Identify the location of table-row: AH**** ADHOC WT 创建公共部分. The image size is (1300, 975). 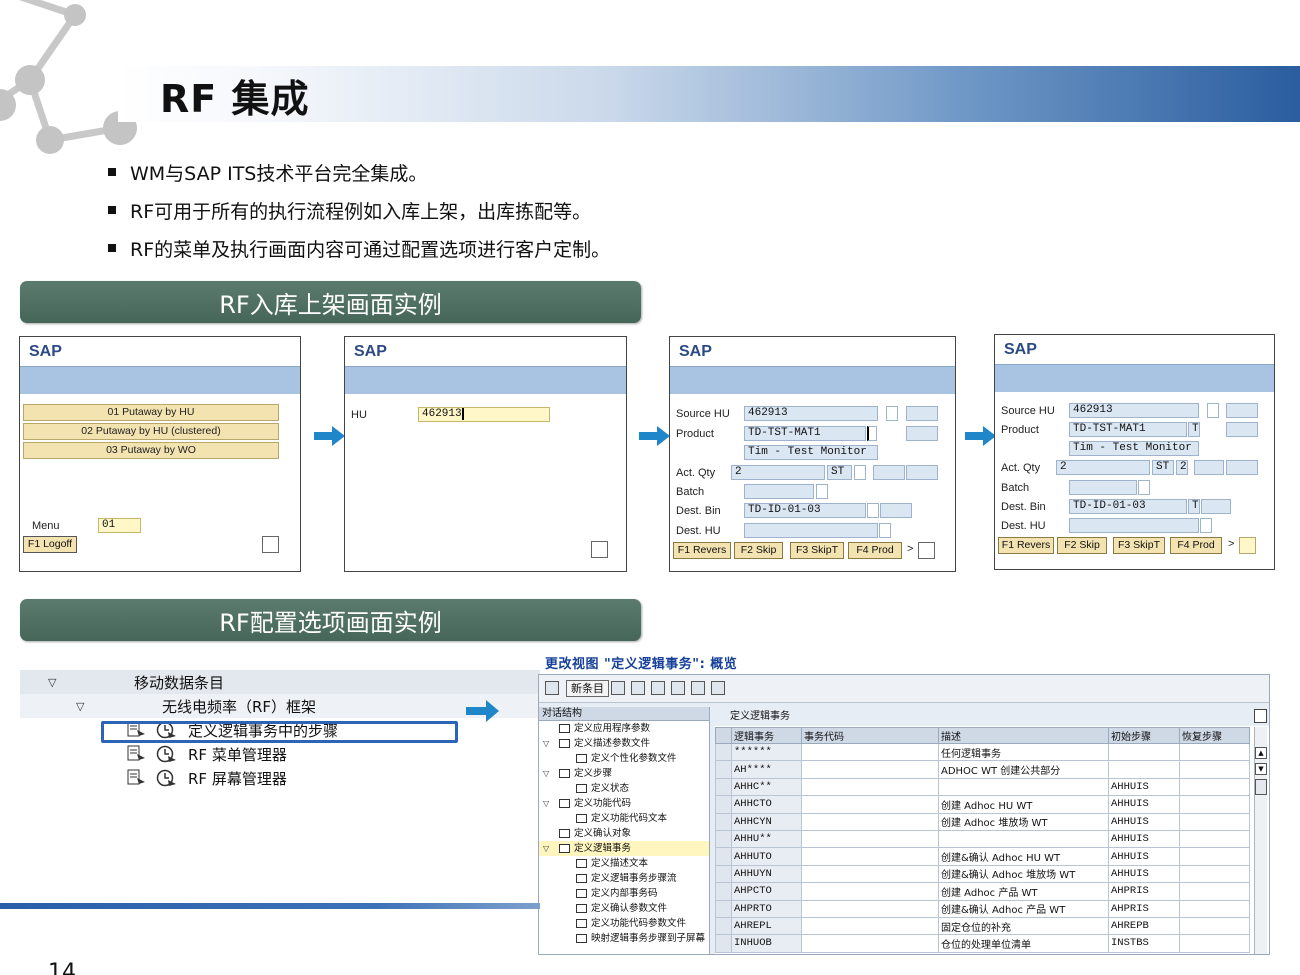
(982, 769).